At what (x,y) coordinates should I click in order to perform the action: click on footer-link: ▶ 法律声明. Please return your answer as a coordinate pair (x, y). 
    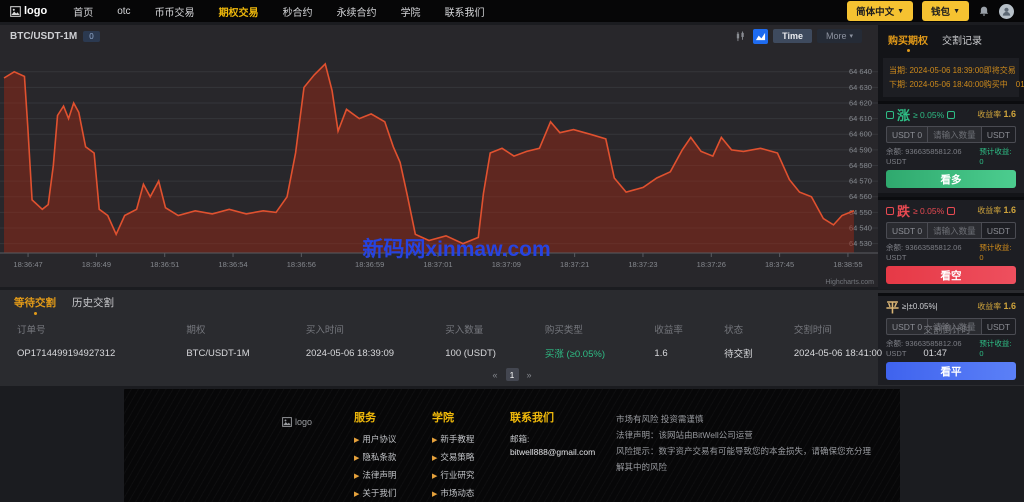
    Looking at the image, I should click on (388, 475).